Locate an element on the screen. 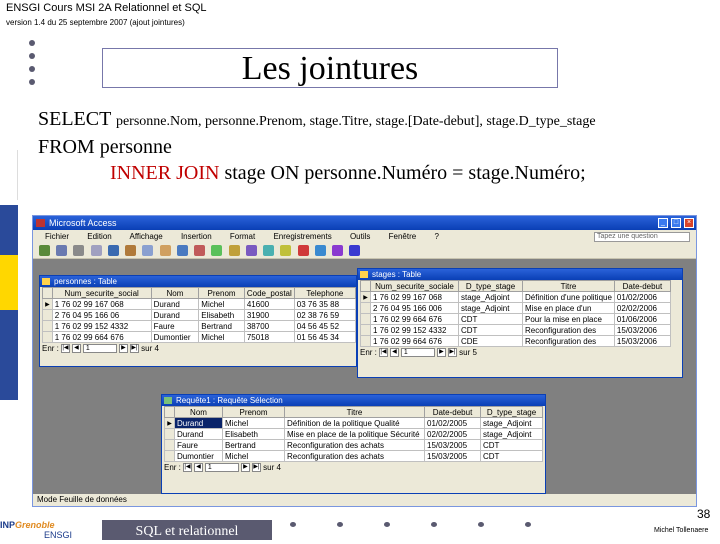 The width and height of the screenshot is (720, 544). cell: 04 56 45 52 is located at coordinates (325, 326).